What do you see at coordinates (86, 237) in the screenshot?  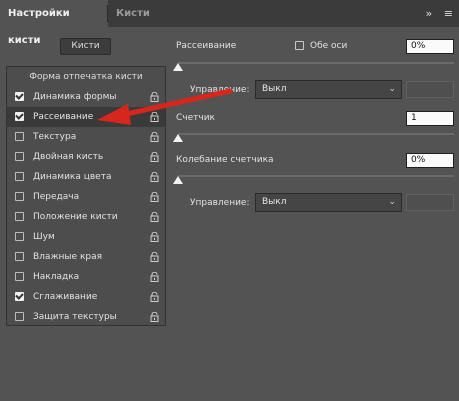 I see `list-item: Шум` at bounding box center [86, 237].